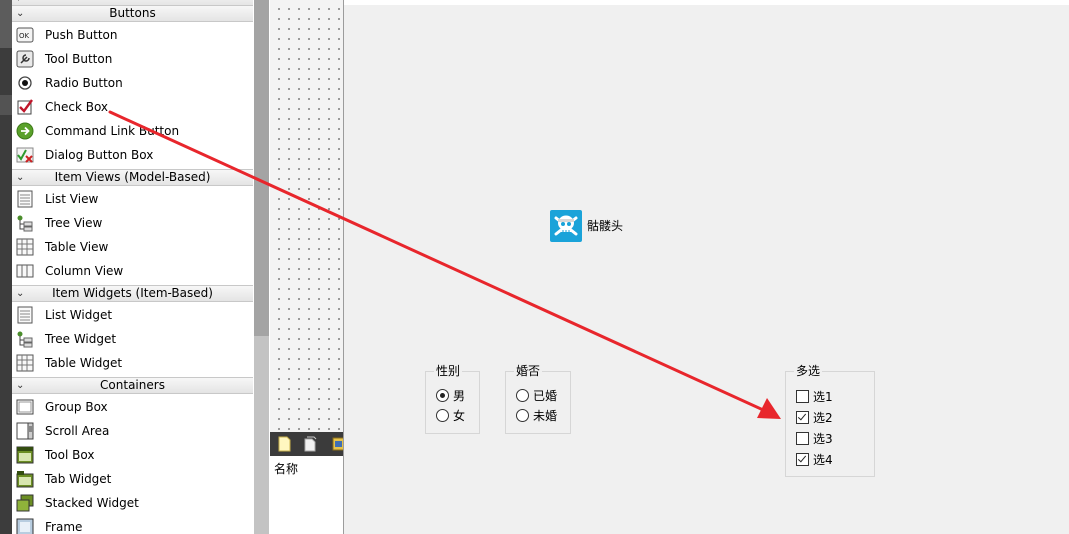 This screenshot has height=534, width=1069. I want to click on category-item-widgets: ⌄ Item Widgets (Item-Based), so click(132, 293).